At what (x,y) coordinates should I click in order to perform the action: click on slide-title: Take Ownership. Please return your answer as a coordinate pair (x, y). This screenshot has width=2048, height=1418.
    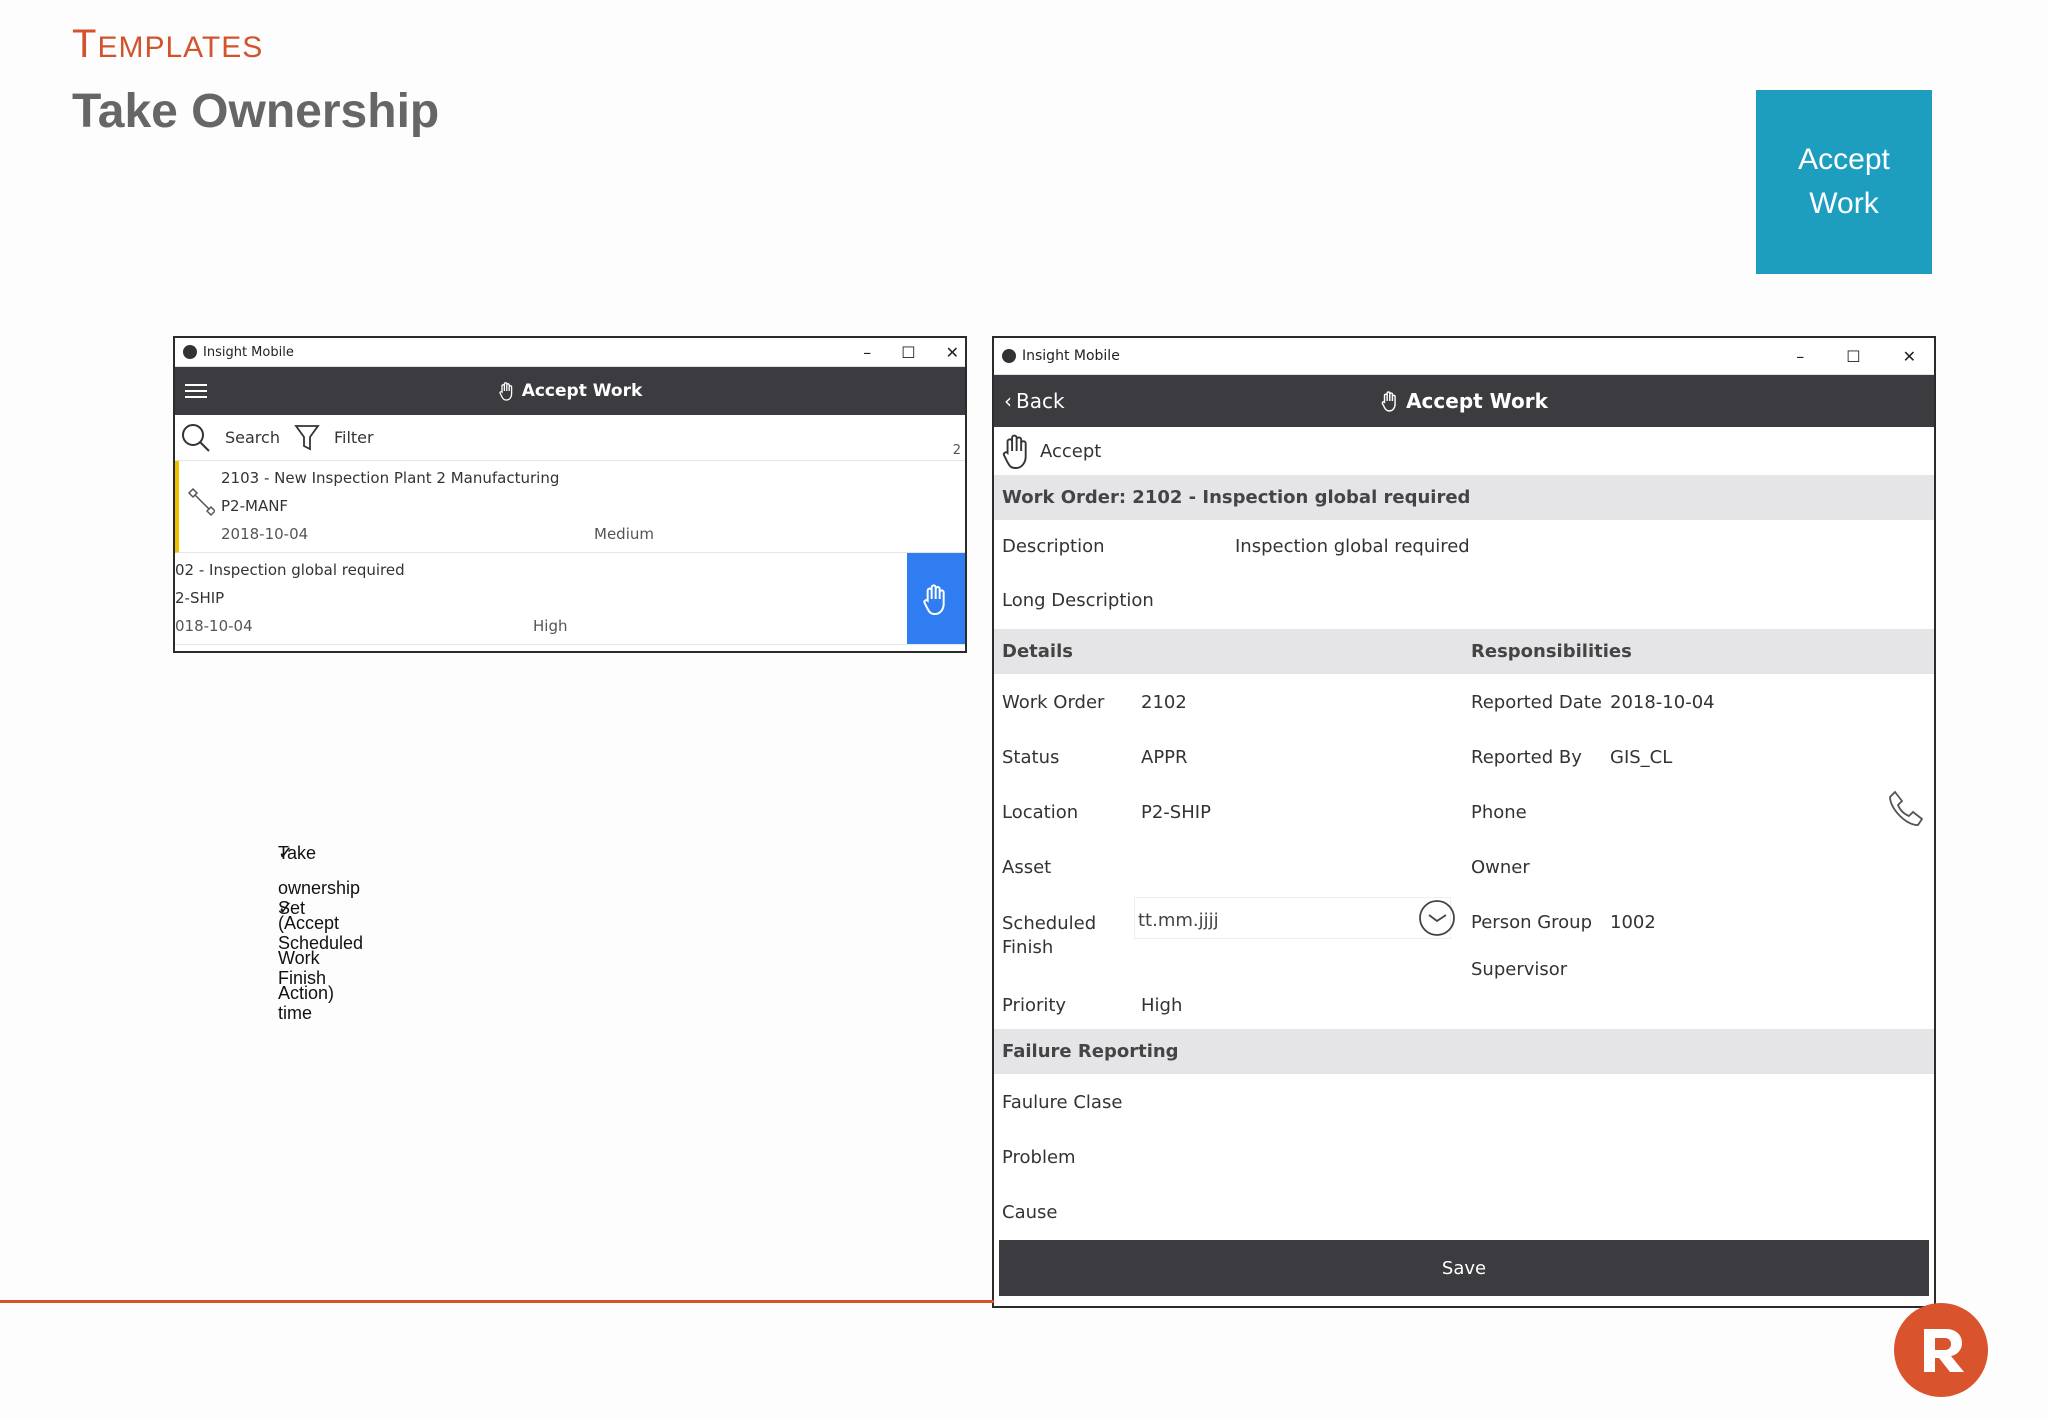
    Looking at the image, I should click on (256, 111).